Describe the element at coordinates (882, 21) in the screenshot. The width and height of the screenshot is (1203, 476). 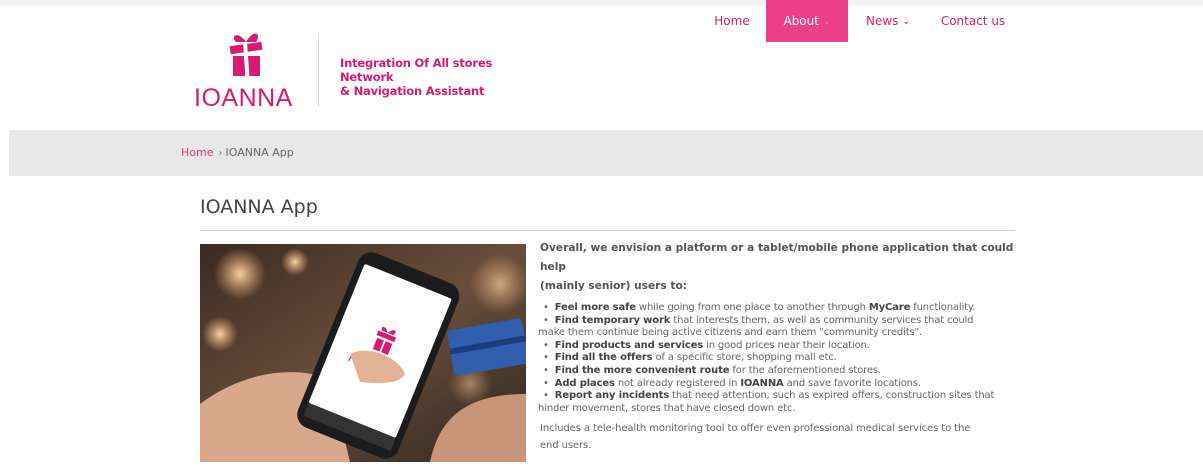
I see `nav-news-label: News` at that location.